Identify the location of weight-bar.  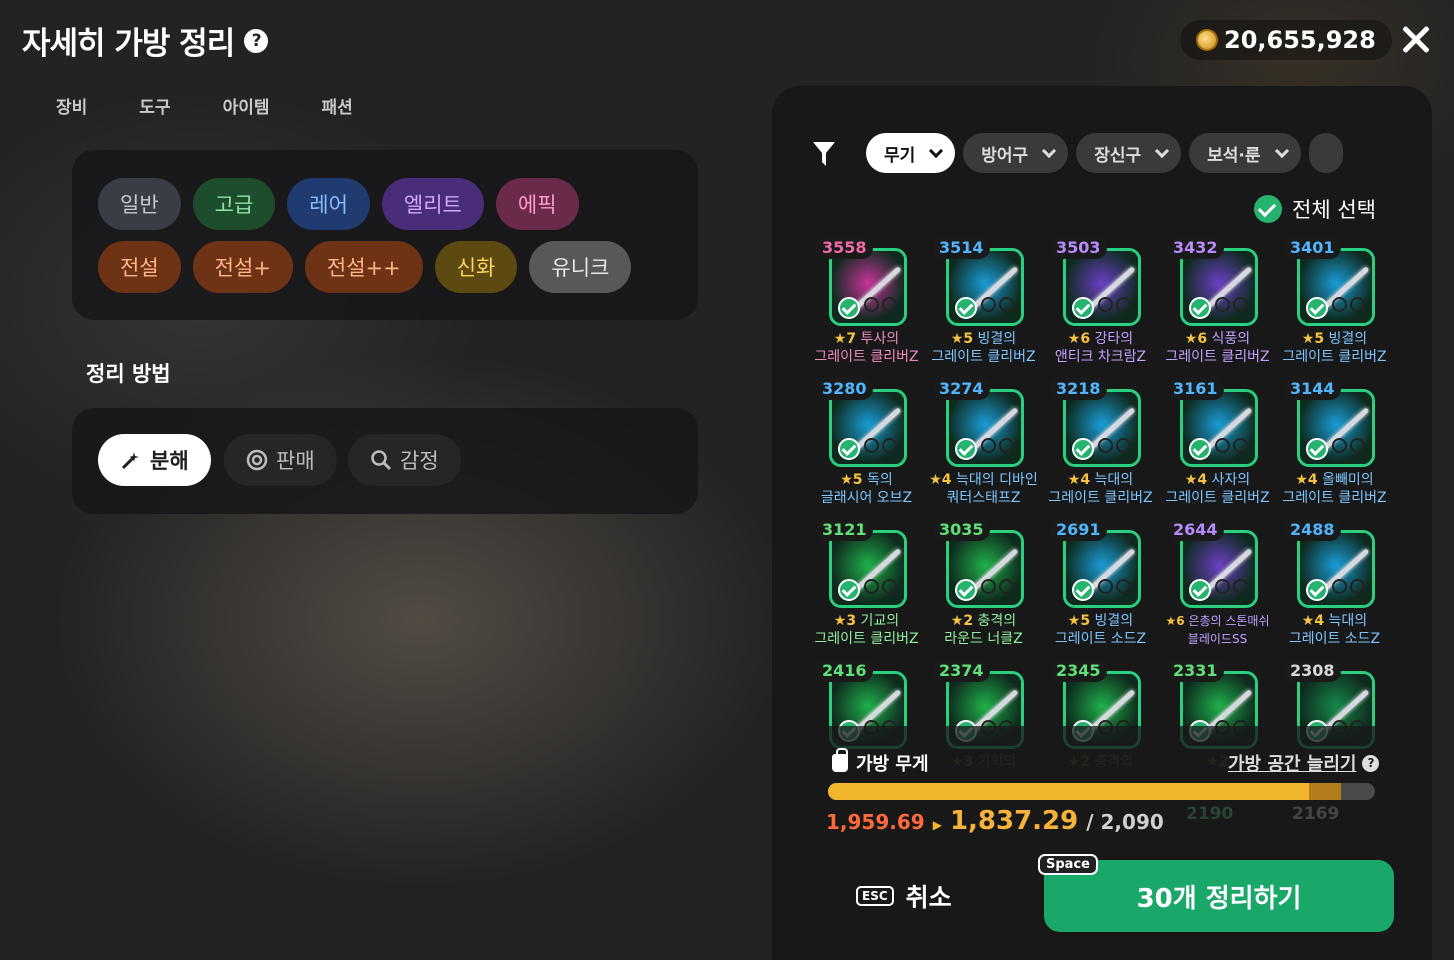
(1101, 791).